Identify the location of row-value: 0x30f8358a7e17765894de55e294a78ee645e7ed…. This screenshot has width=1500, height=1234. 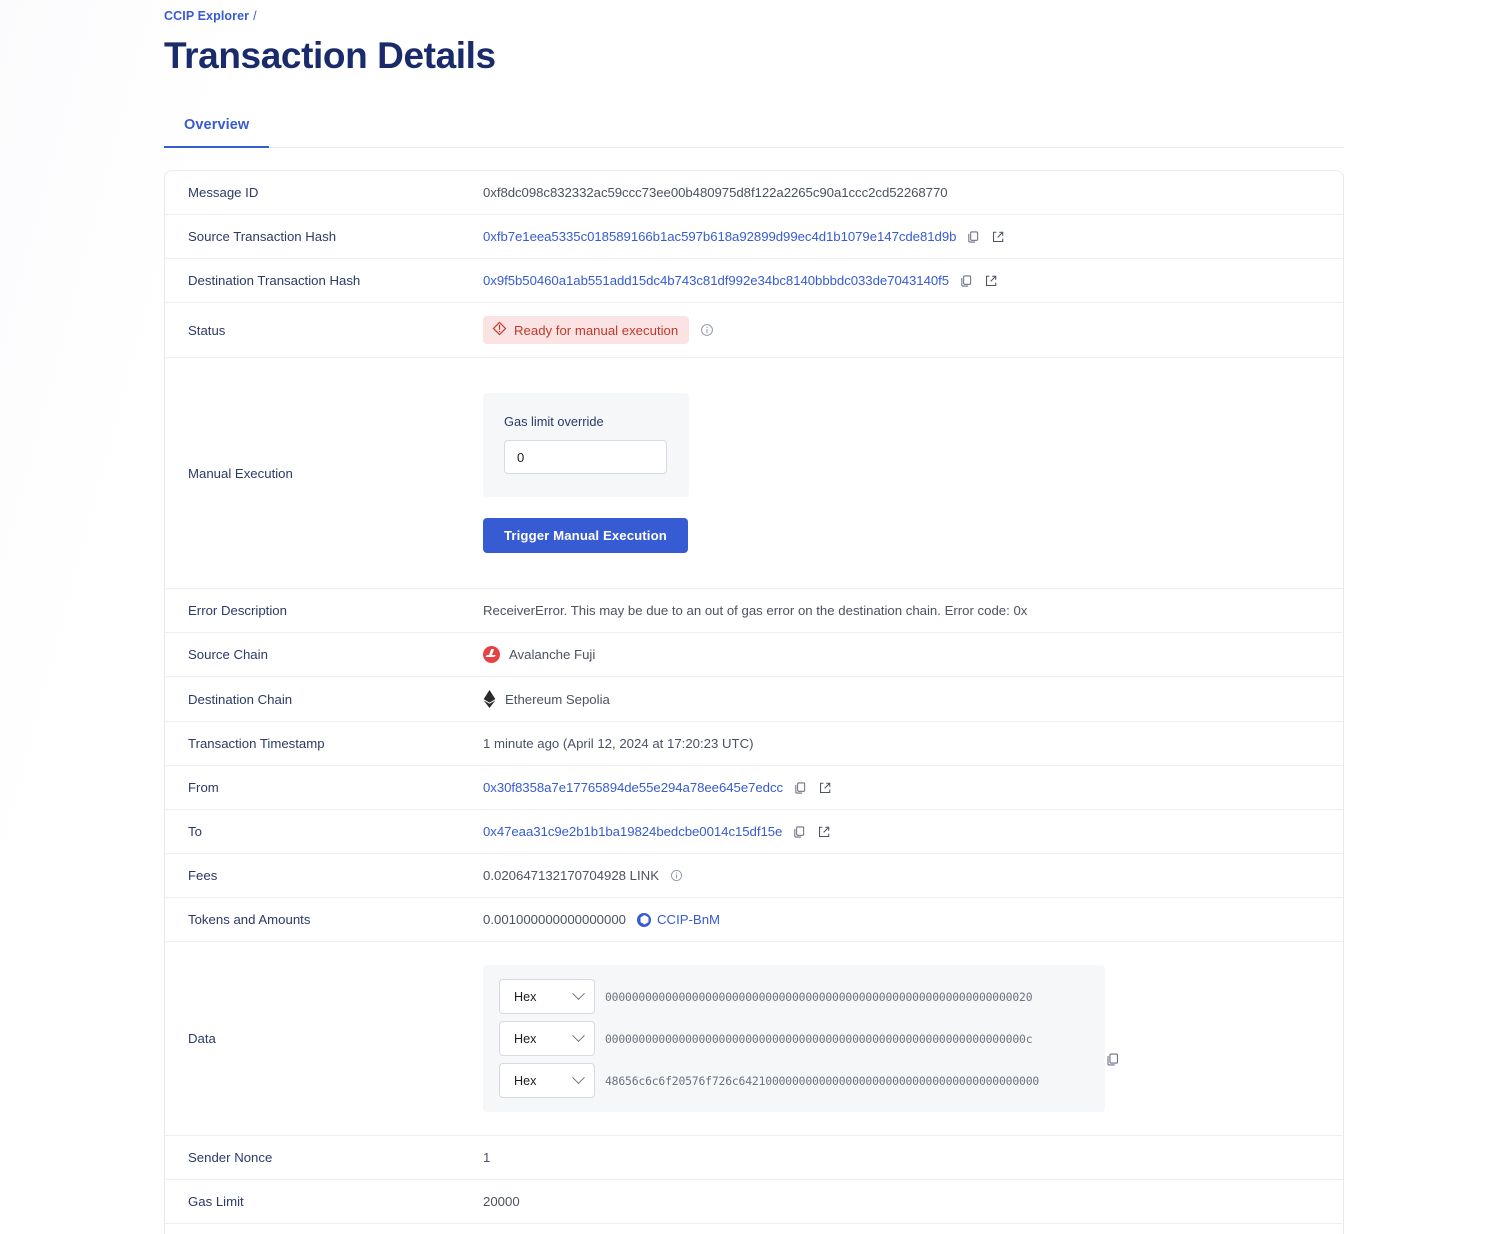
(913, 787).